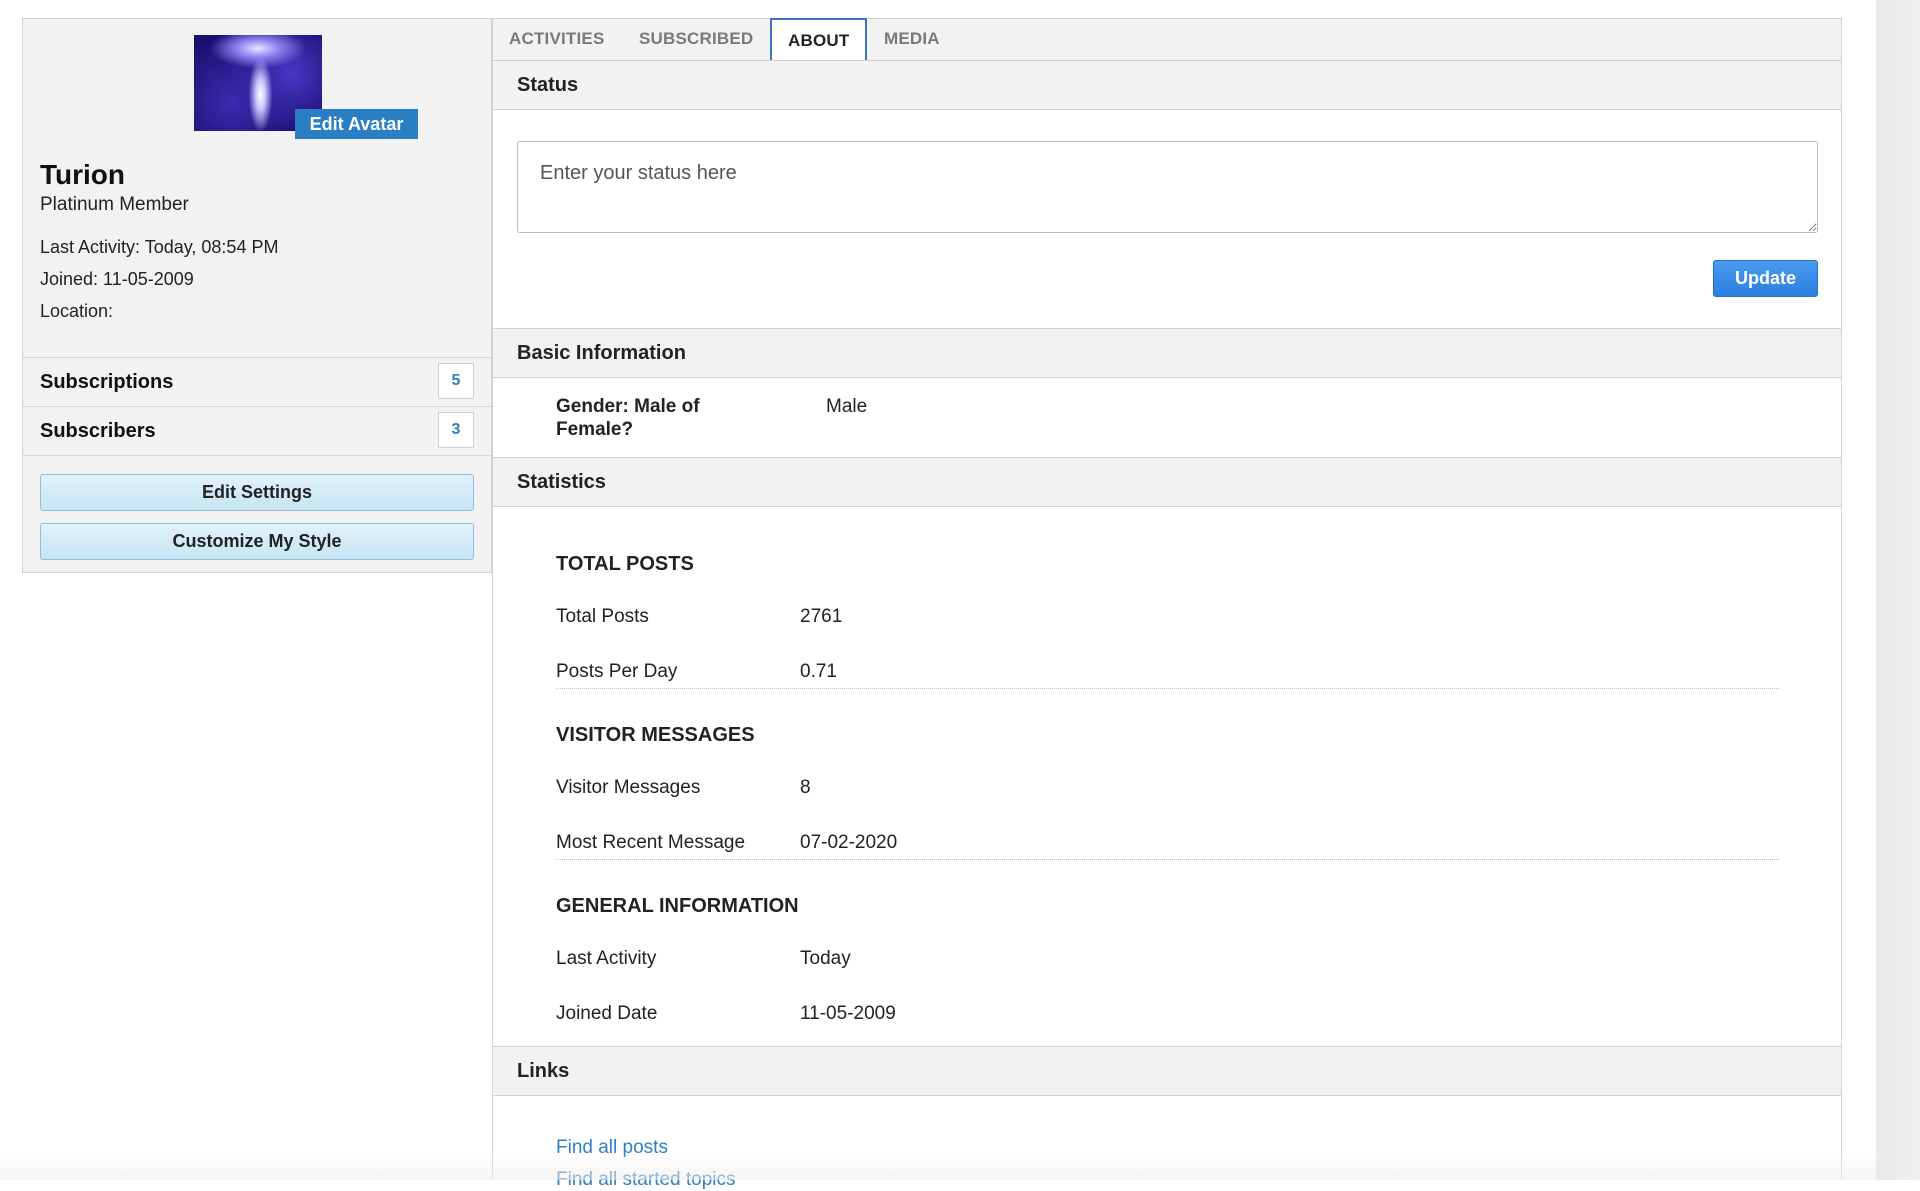 Image resolution: width=1920 pixels, height=1191 pixels. Describe the element at coordinates (1167, 482) in the screenshot. I see `statistics-header: Statistics` at that location.